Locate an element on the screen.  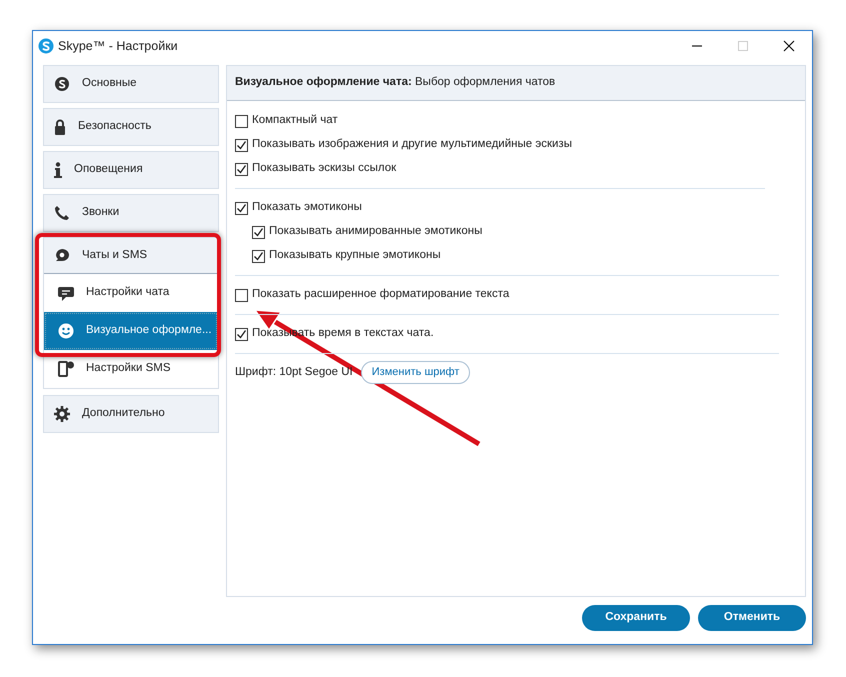
panel-heading: Визуальное оформление чата: Выбор оформления чатов is located at coordinates (395, 82).